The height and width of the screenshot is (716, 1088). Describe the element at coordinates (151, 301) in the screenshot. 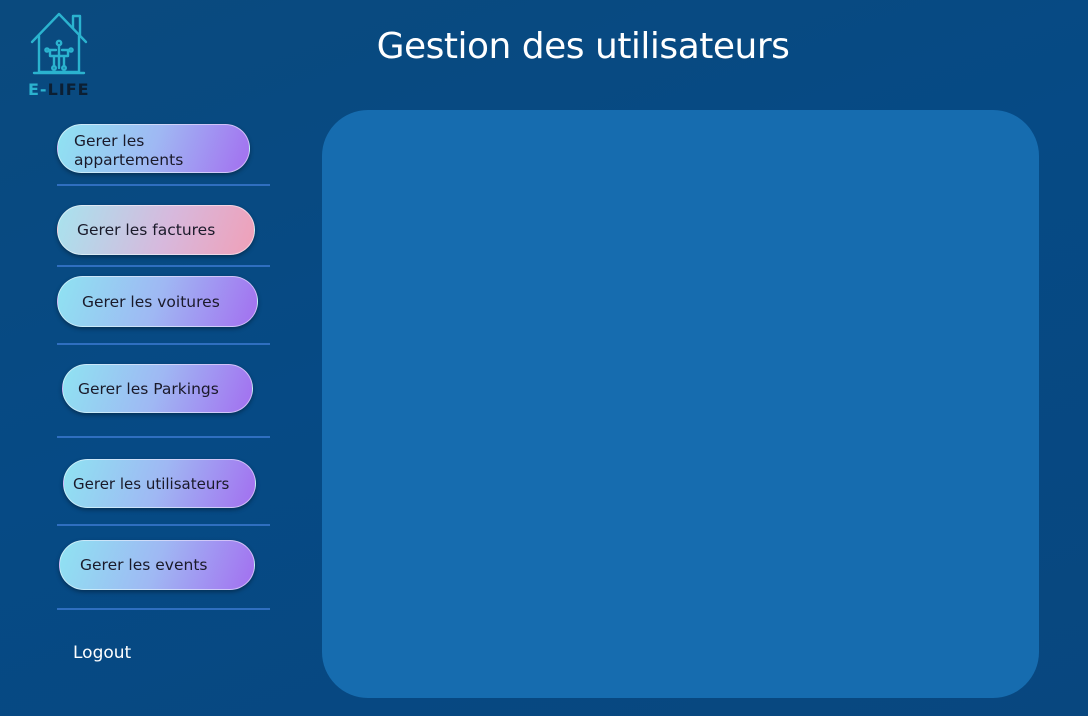

I see `sidebar-item-label: Gerer les voitures` at that location.